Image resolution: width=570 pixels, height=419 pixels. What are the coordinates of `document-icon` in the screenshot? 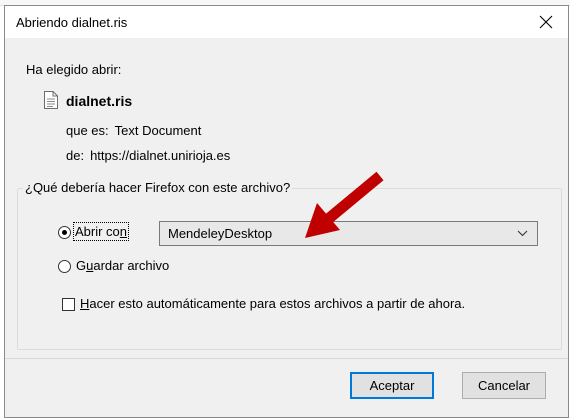 It's located at (51, 100).